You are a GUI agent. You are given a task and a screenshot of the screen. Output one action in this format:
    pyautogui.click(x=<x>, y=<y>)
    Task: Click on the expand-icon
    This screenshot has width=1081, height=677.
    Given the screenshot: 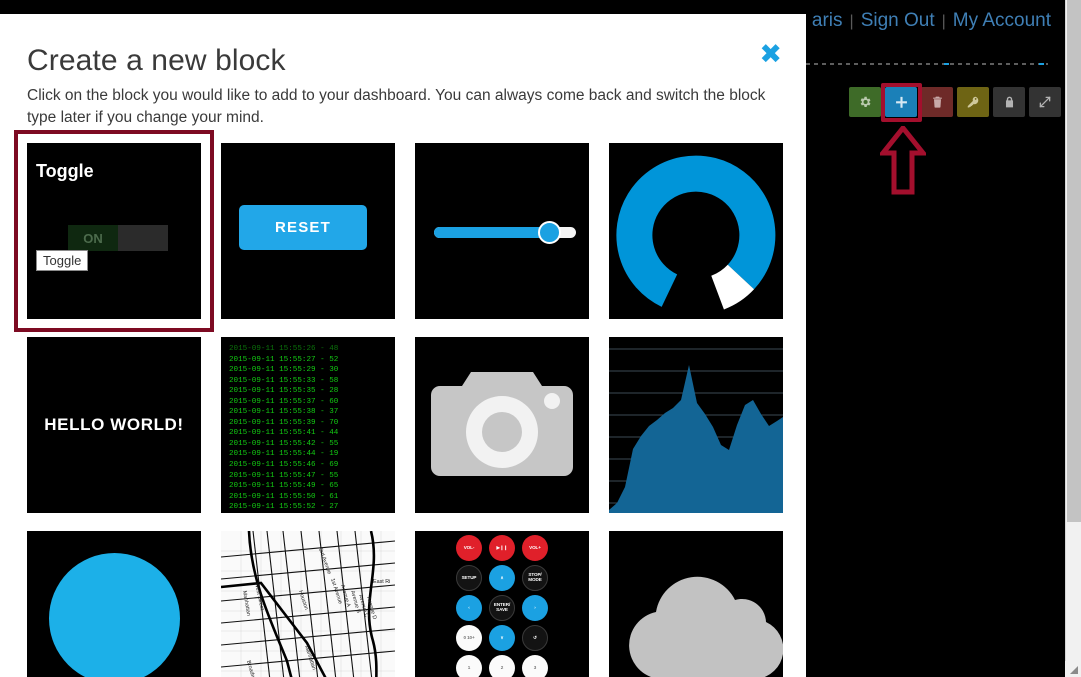 What is the action you would take?
    pyautogui.click(x=1045, y=102)
    